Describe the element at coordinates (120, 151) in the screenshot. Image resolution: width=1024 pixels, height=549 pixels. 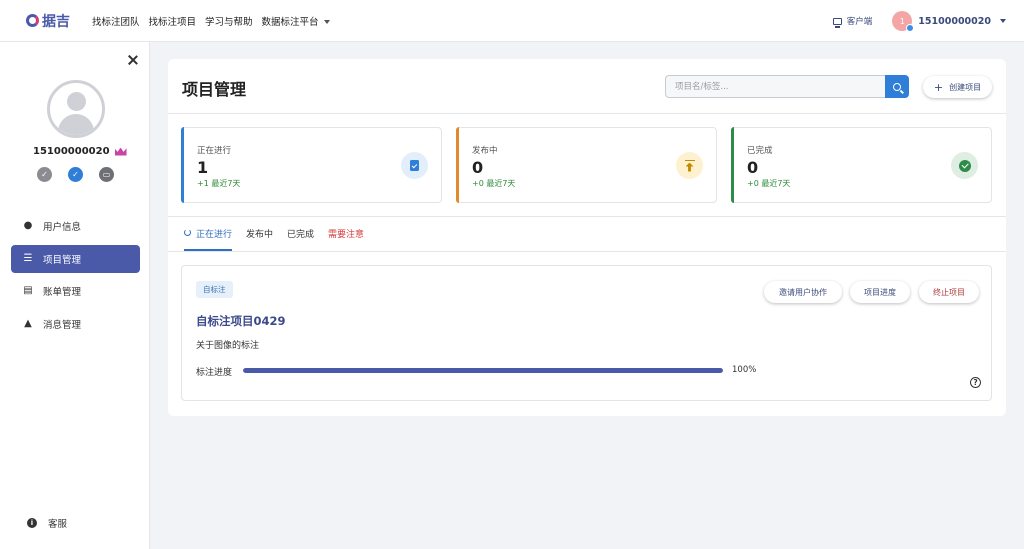
I see `crown-icon` at that location.